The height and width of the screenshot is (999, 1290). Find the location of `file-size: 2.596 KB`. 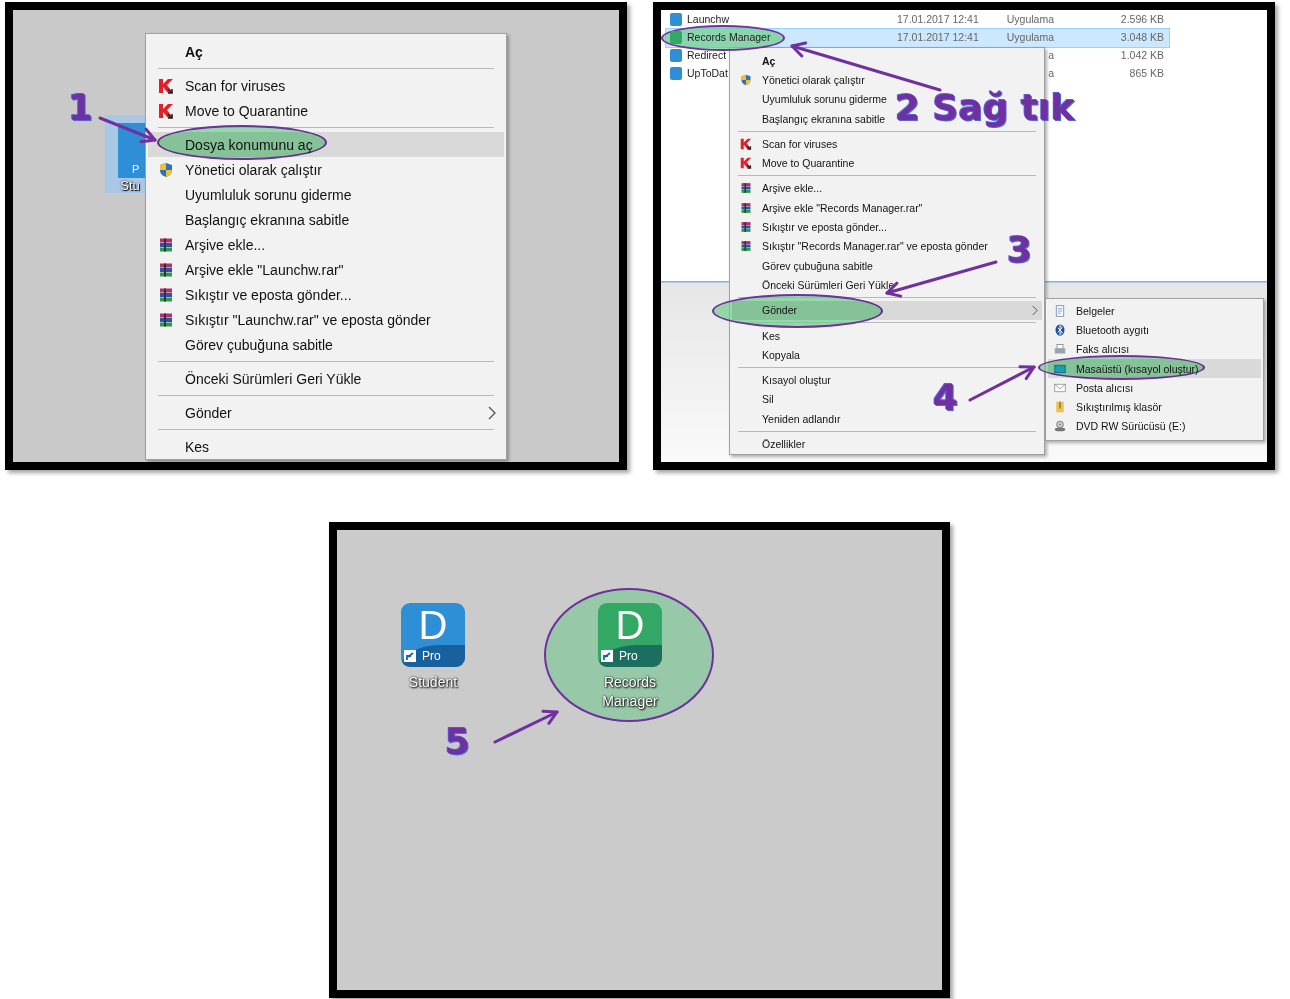

file-size: 2.596 KB is located at coordinates (1142, 19).